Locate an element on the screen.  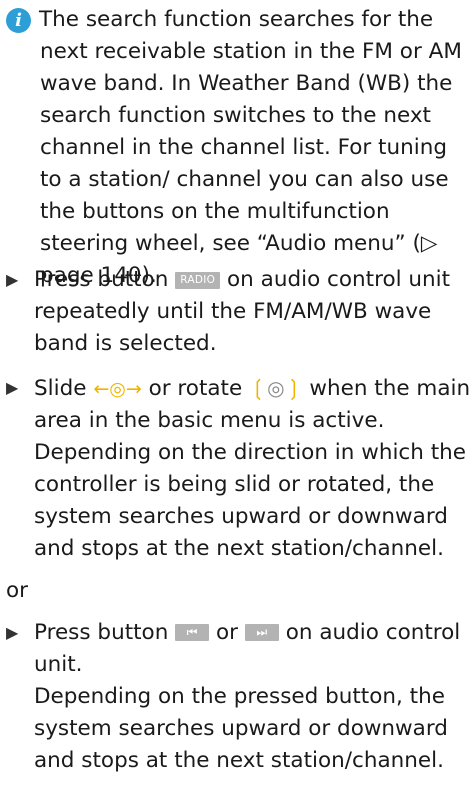
step-text-middle: or is located at coordinates (227, 632).